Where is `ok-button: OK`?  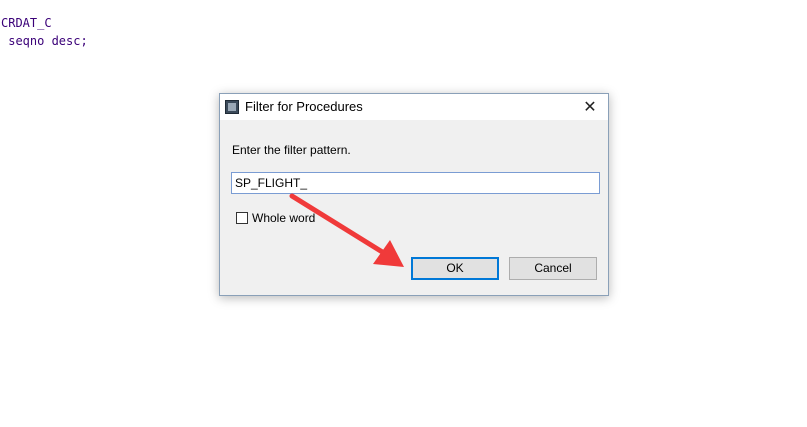
ok-button: OK is located at coordinates (455, 268).